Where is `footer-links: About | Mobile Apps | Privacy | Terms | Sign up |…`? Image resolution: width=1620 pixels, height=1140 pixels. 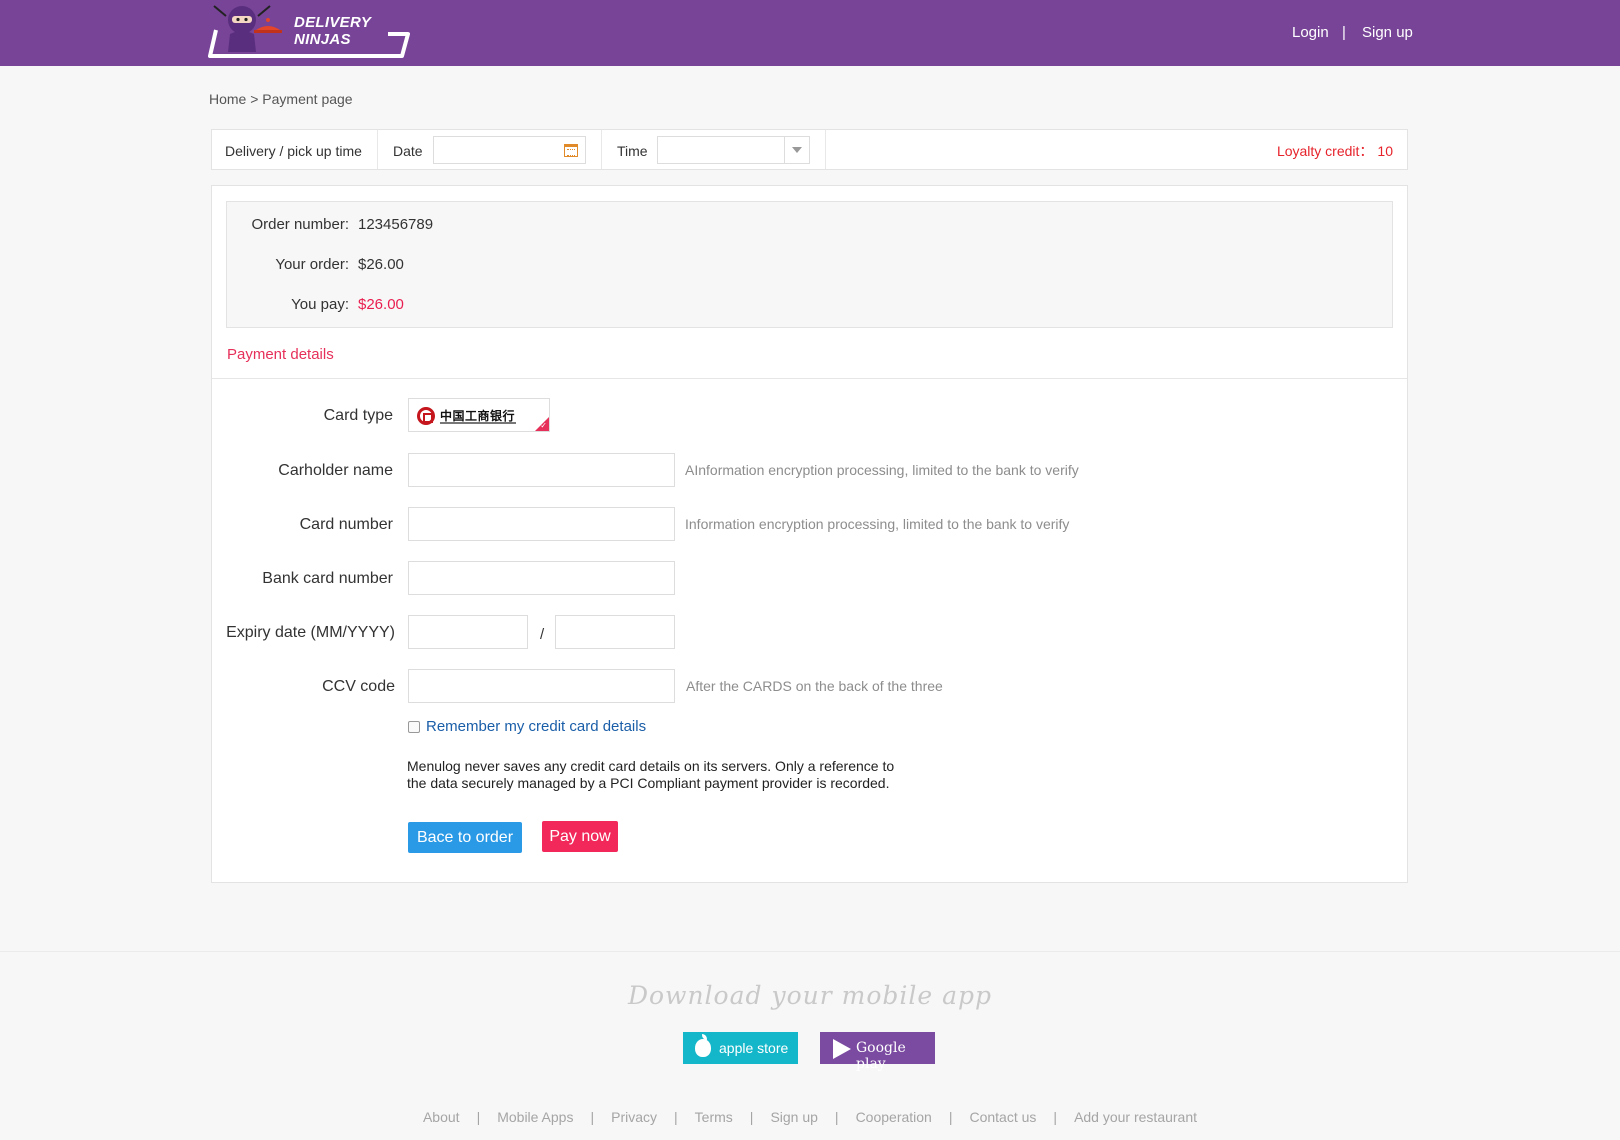 footer-links: About | Mobile Apps | Privacy | Terms | Sign up |… is located at coordinates (810, 1117).